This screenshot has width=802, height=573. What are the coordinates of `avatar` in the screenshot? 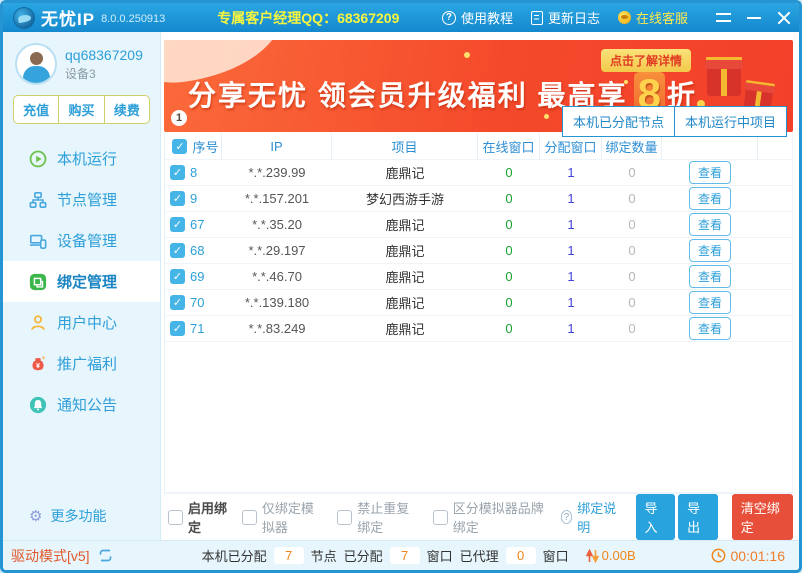 It's located at (36, 64).